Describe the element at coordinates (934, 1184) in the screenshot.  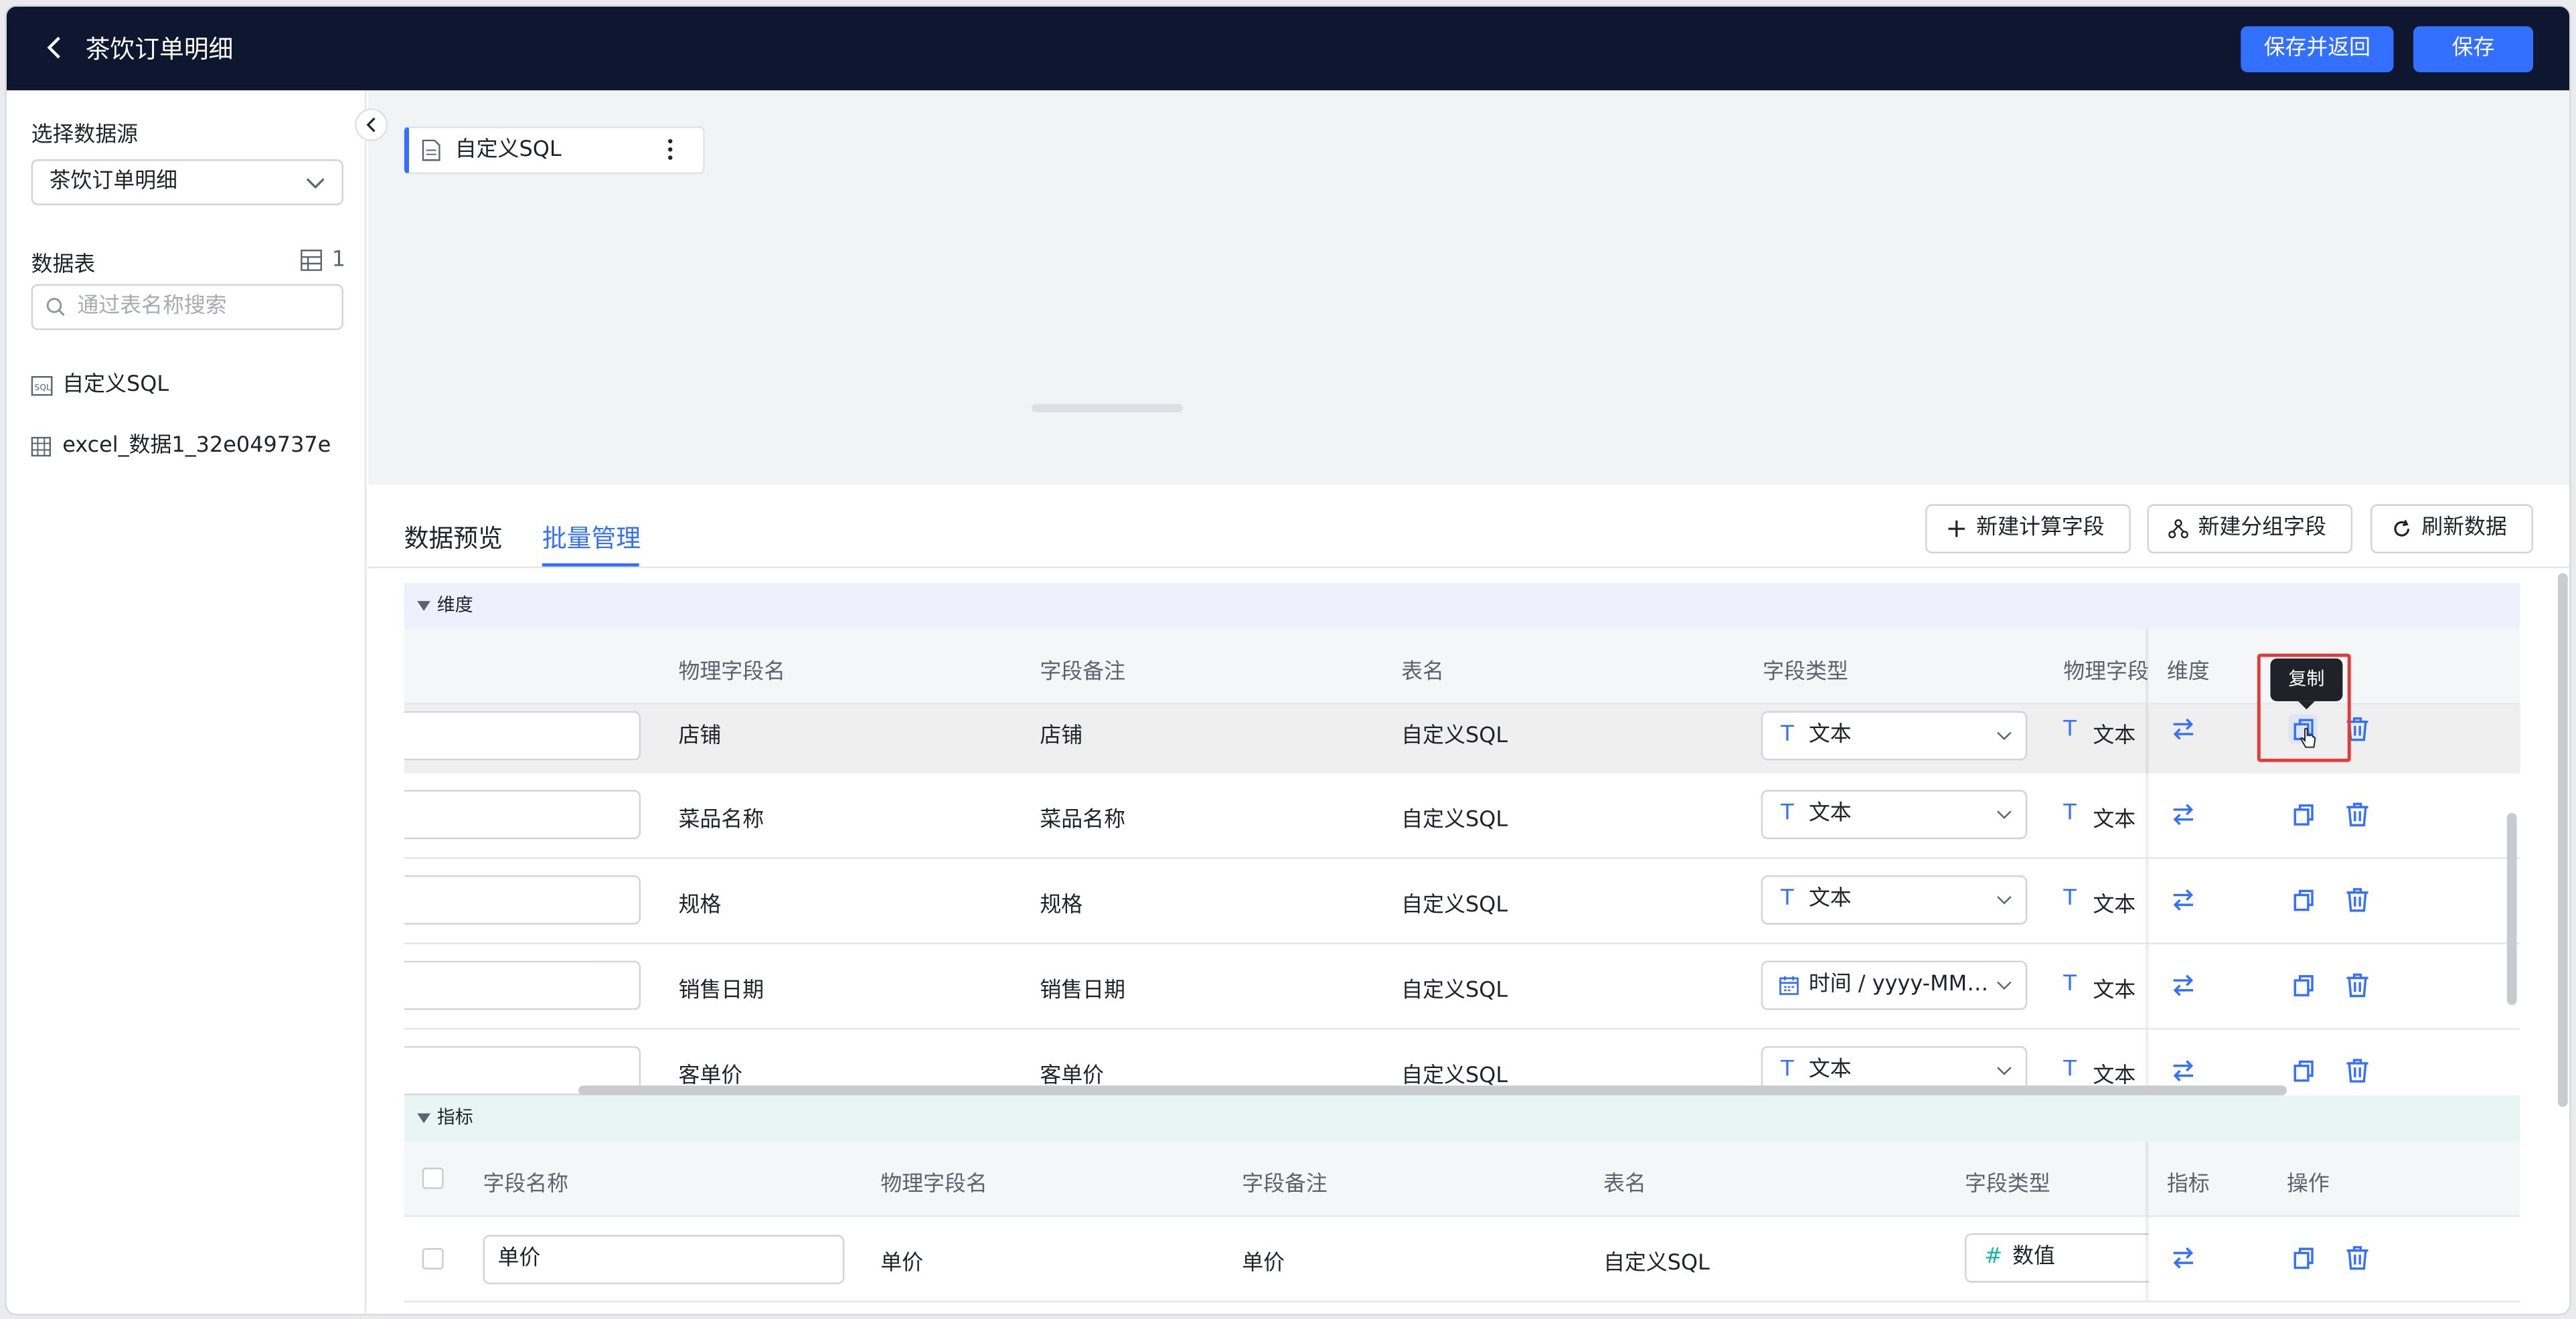
I see `col-physical-name: 物理字段名` at that location.